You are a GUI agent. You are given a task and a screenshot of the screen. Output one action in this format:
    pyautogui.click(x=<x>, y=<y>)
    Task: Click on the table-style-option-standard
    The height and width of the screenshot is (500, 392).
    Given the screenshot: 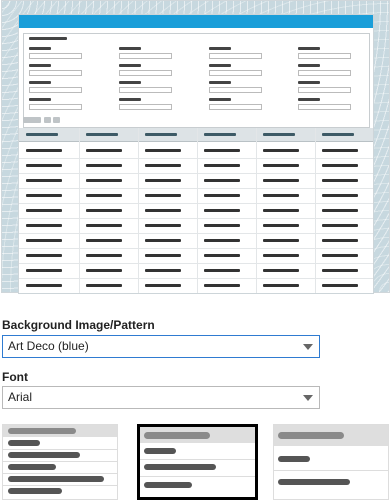 What is the action you would take?
    pyautogui.click(x=197, y=462)
    